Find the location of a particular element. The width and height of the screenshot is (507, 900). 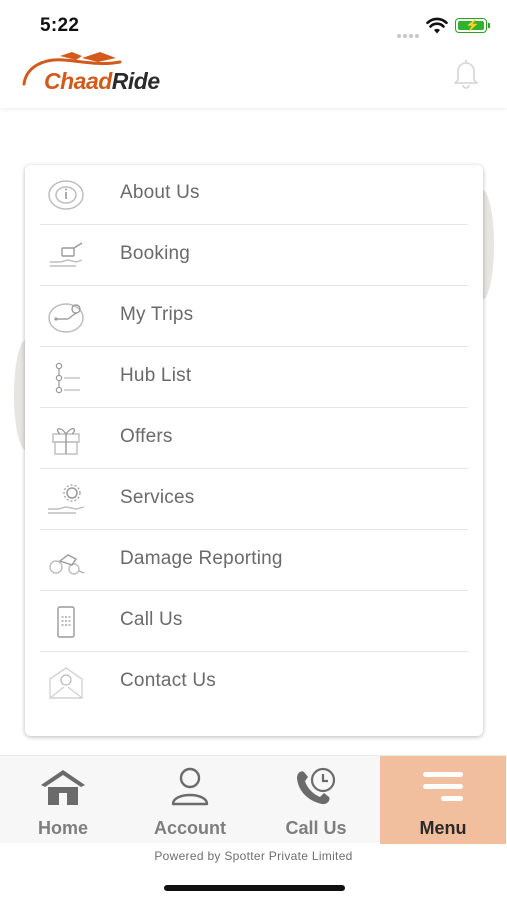

menu-item-label: My Trips is located at coordinates (157, 314).